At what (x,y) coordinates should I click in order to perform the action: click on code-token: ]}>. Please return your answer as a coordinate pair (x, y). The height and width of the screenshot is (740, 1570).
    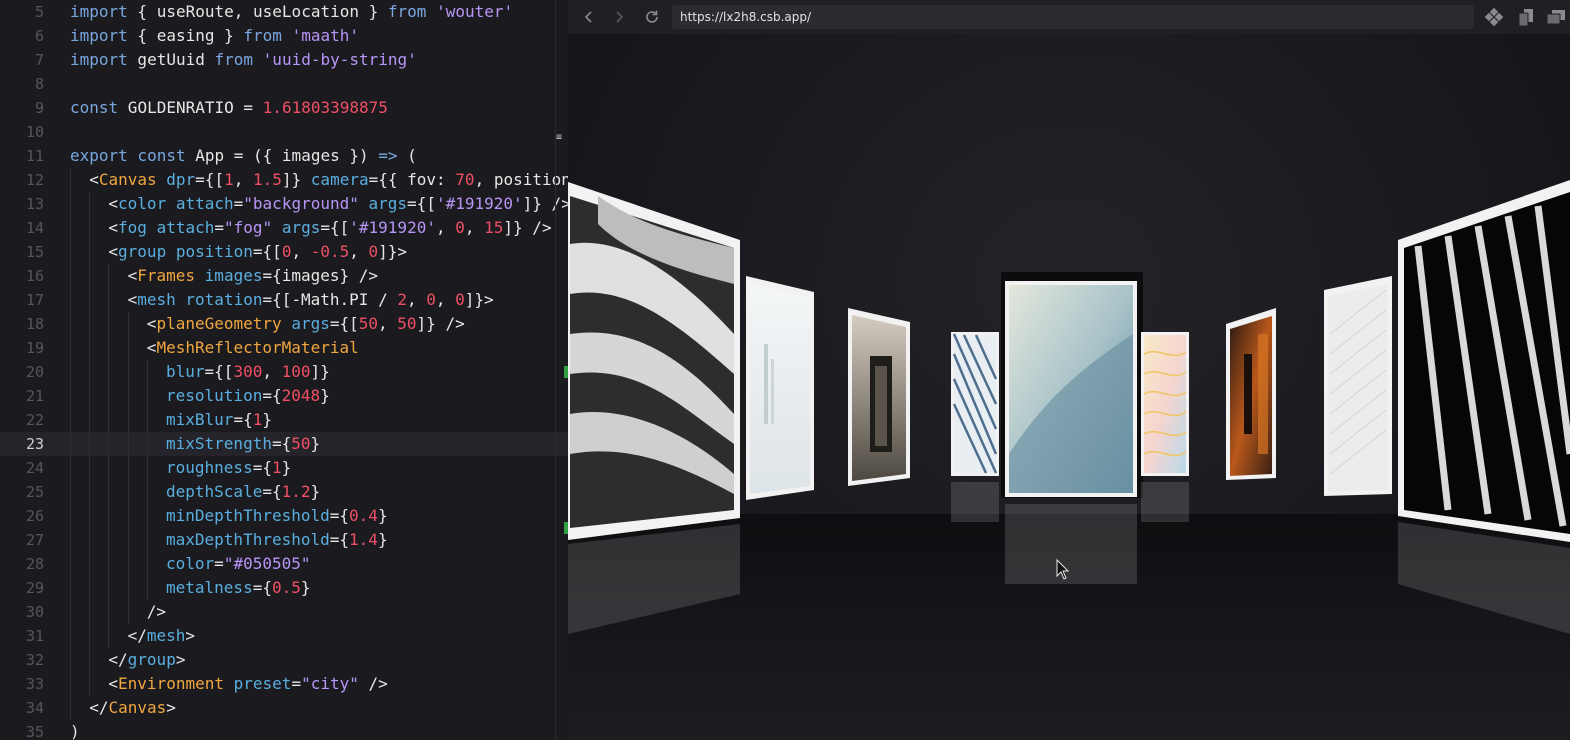
    Looking at the image, I should click on (393, 251).